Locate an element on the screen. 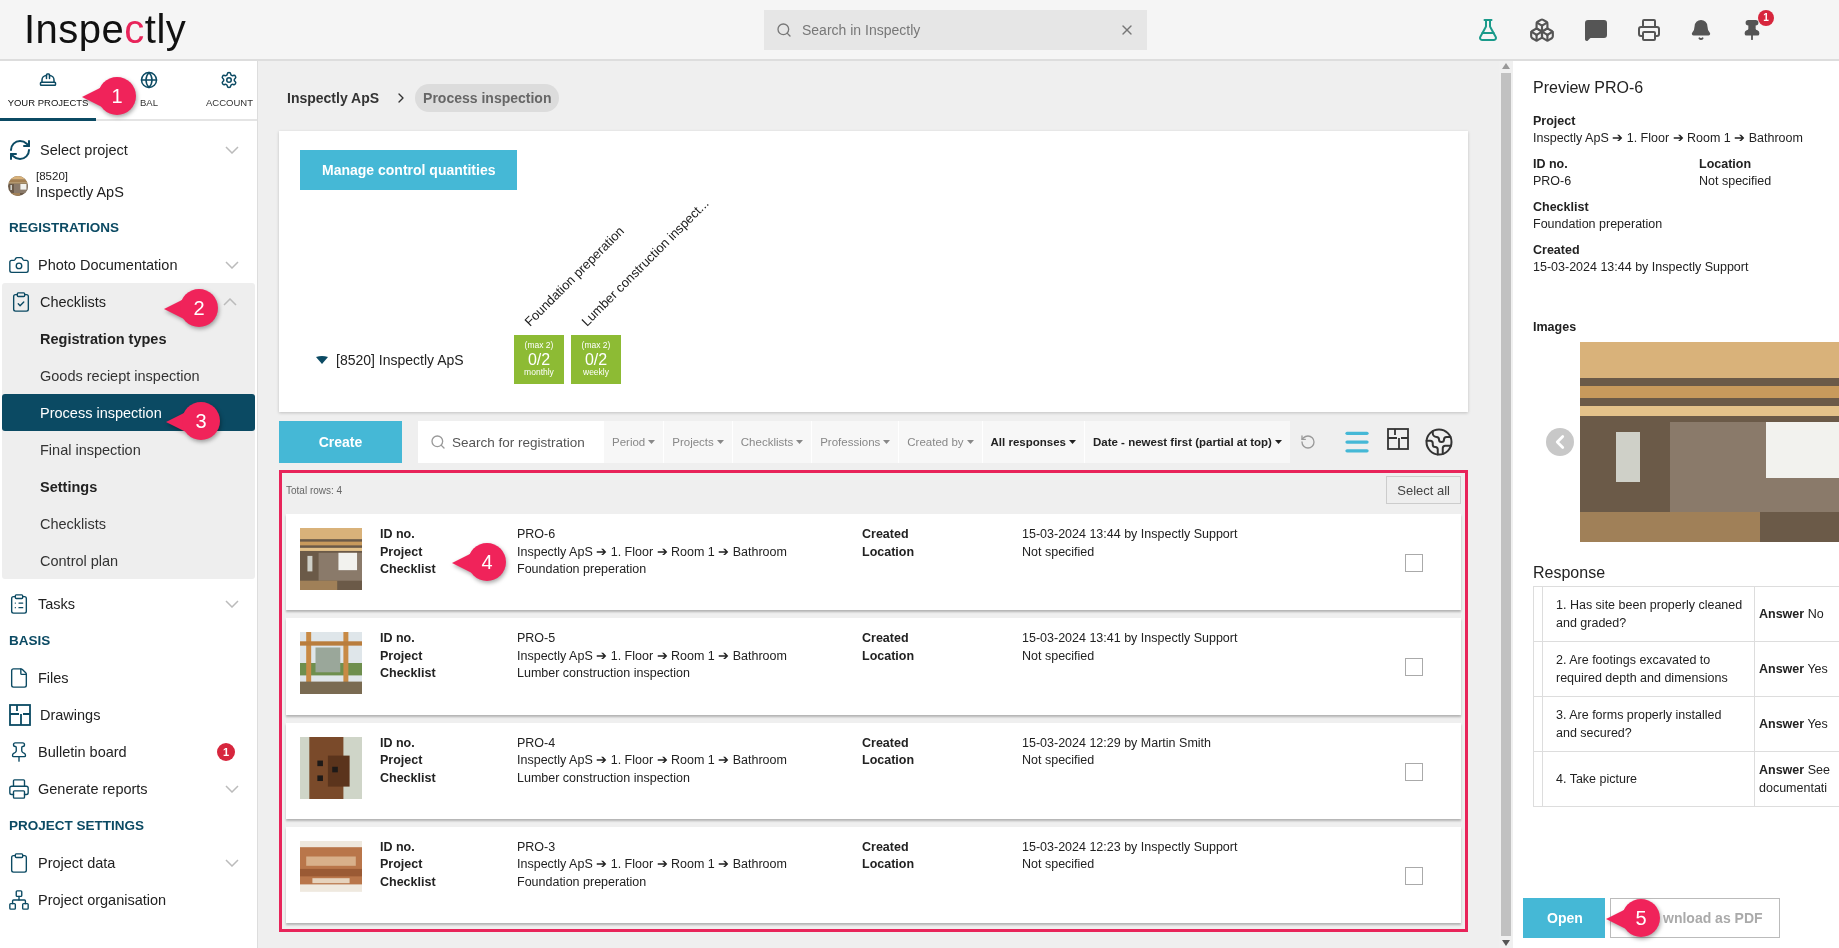 Image resolution: width=1839 pixels, height=948 pixels. step-tooltip: 2 is located at coordinates (191, 308).